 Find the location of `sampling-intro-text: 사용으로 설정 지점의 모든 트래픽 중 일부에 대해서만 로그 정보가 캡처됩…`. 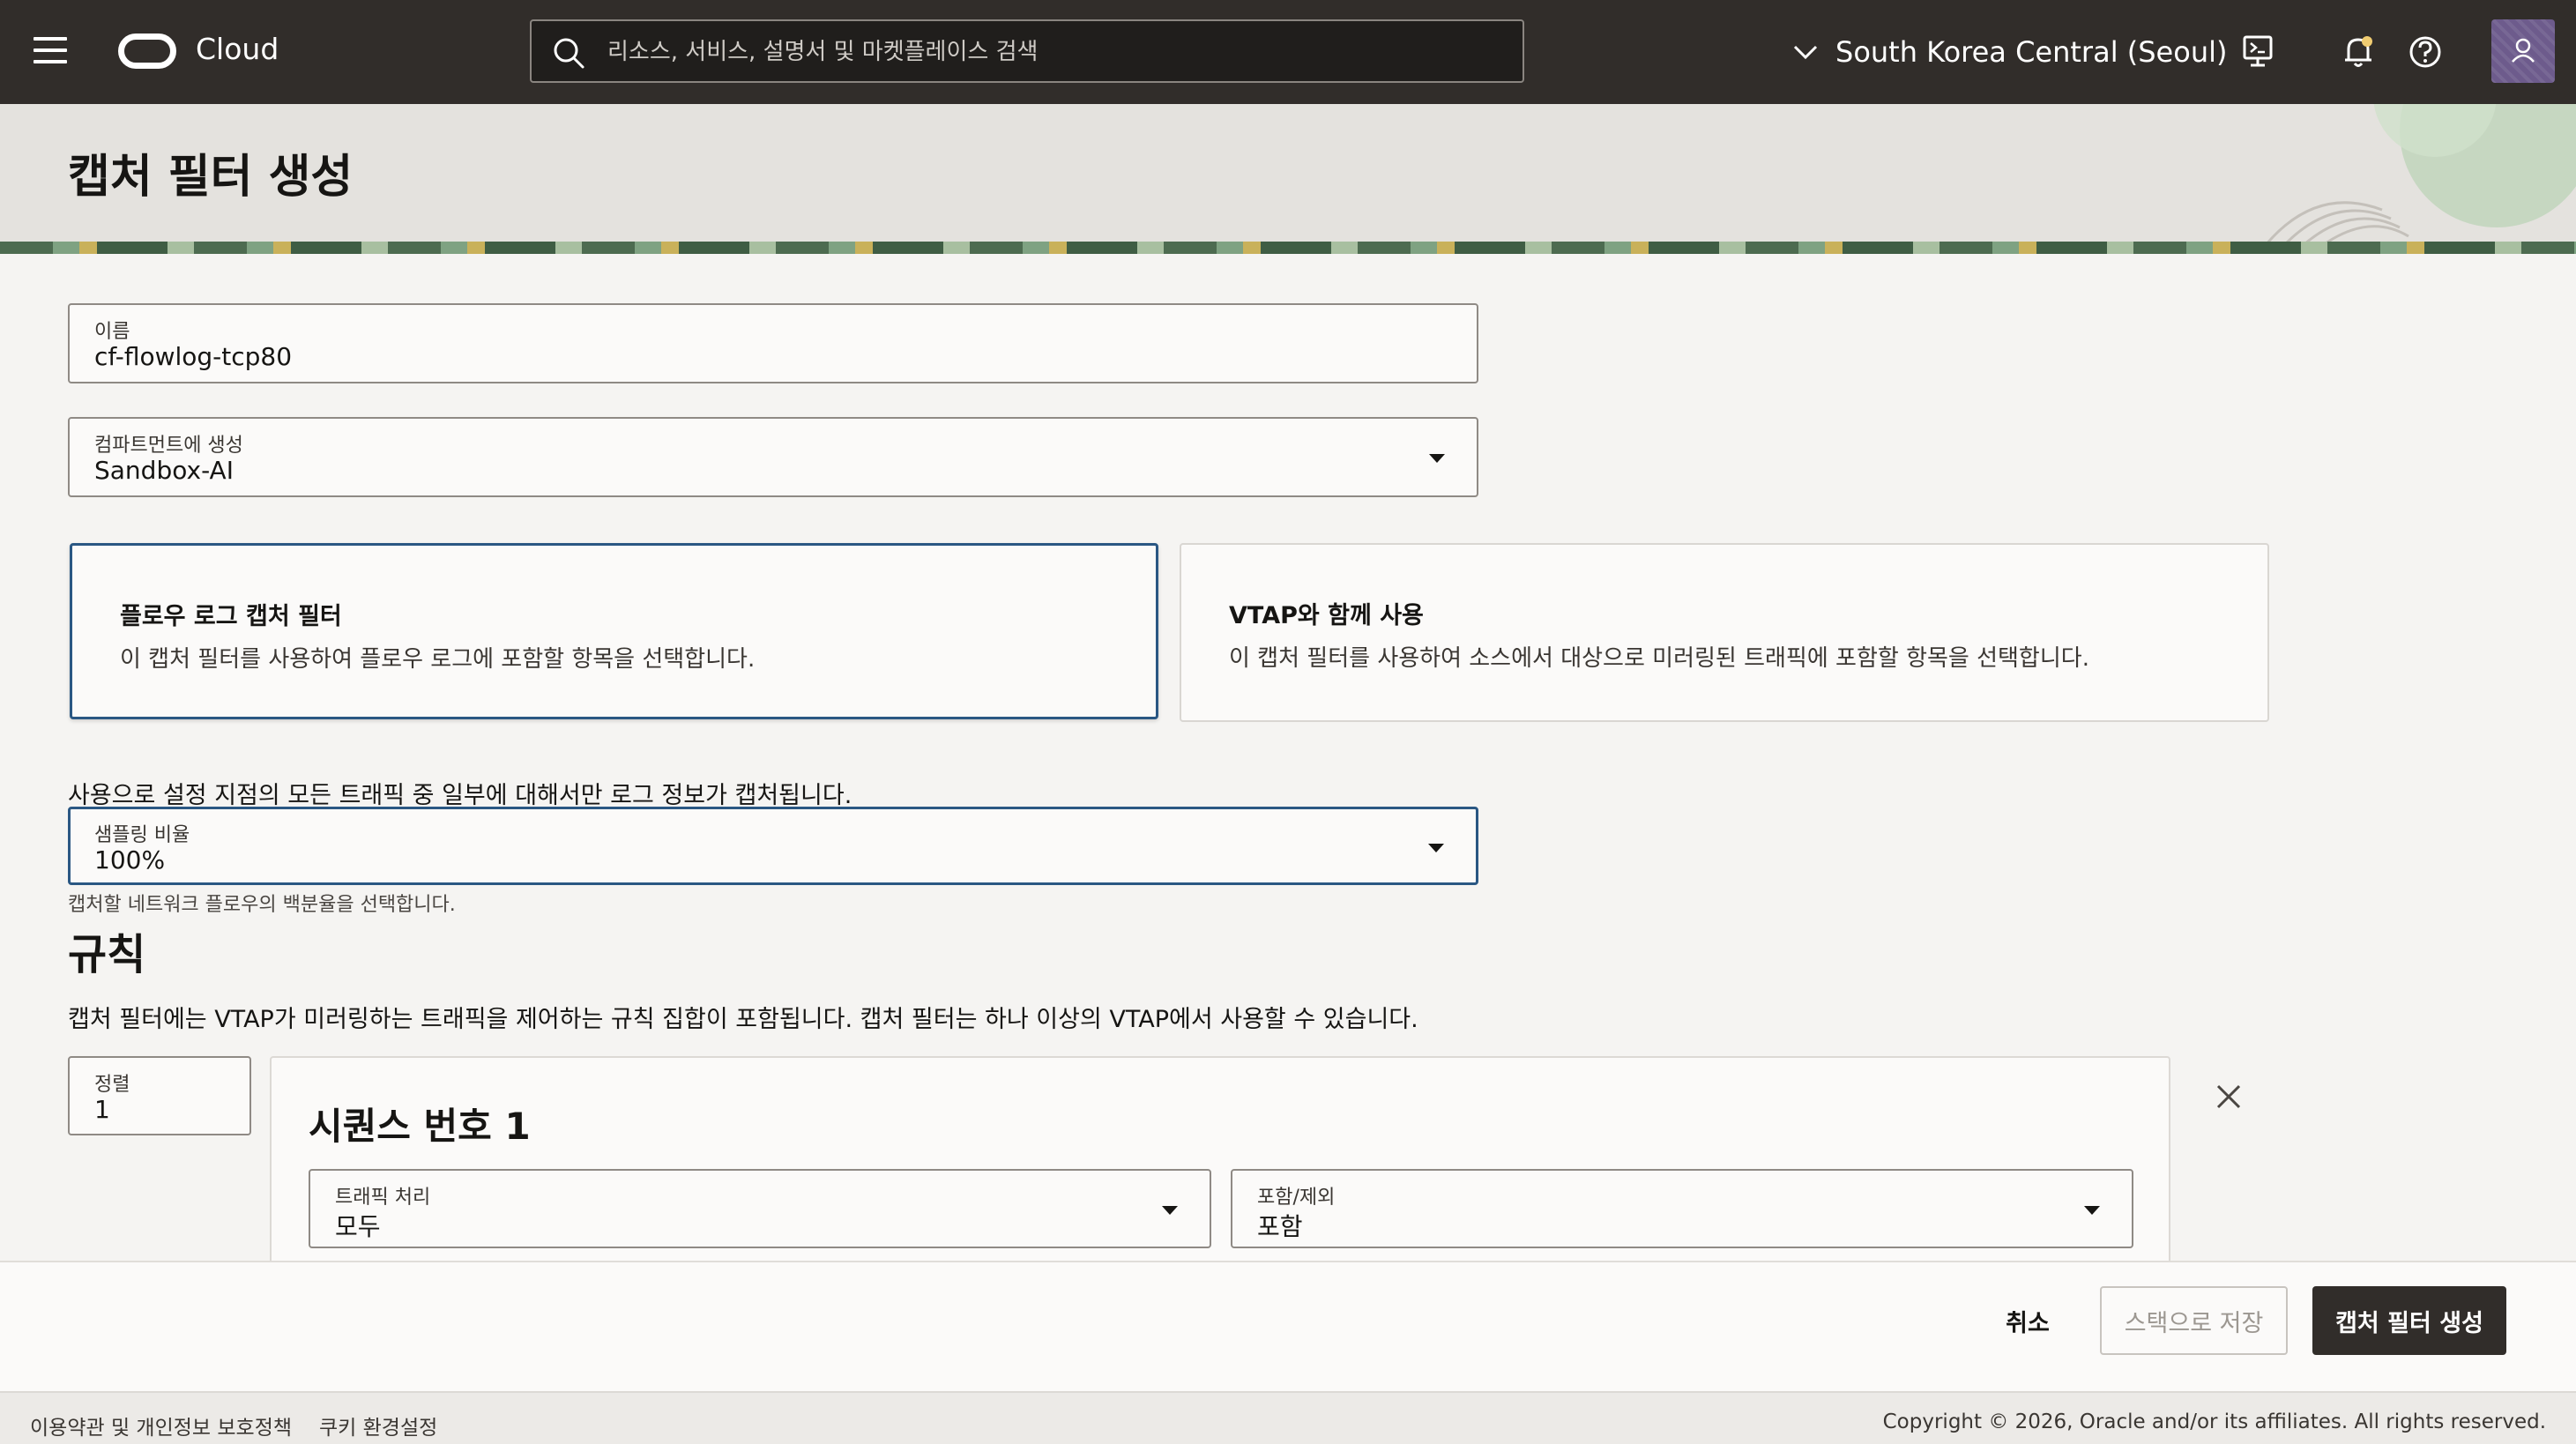

sampling-intro-text: 사용으로 설정 지점의 모든 트래픽 중 일부에 대해서만 로그 정보가 캡처됩… is located at coordinates (460, 795).